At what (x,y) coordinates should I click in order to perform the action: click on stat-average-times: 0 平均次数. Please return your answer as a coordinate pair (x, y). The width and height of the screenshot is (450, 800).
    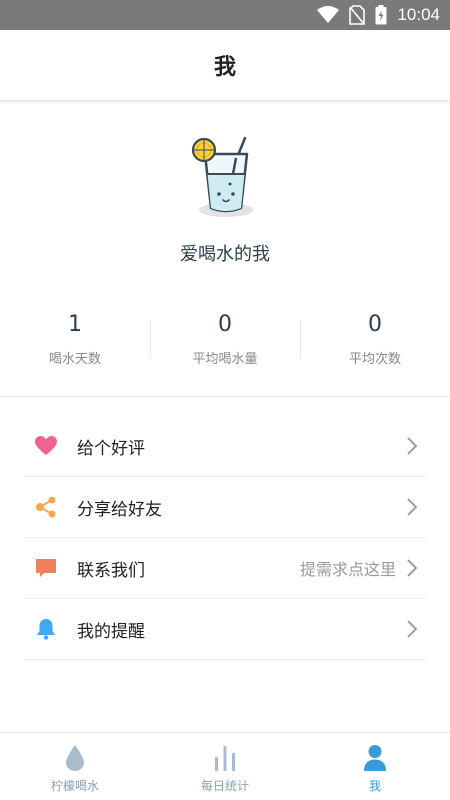
    Looking at the image, I should click on (375, 343).